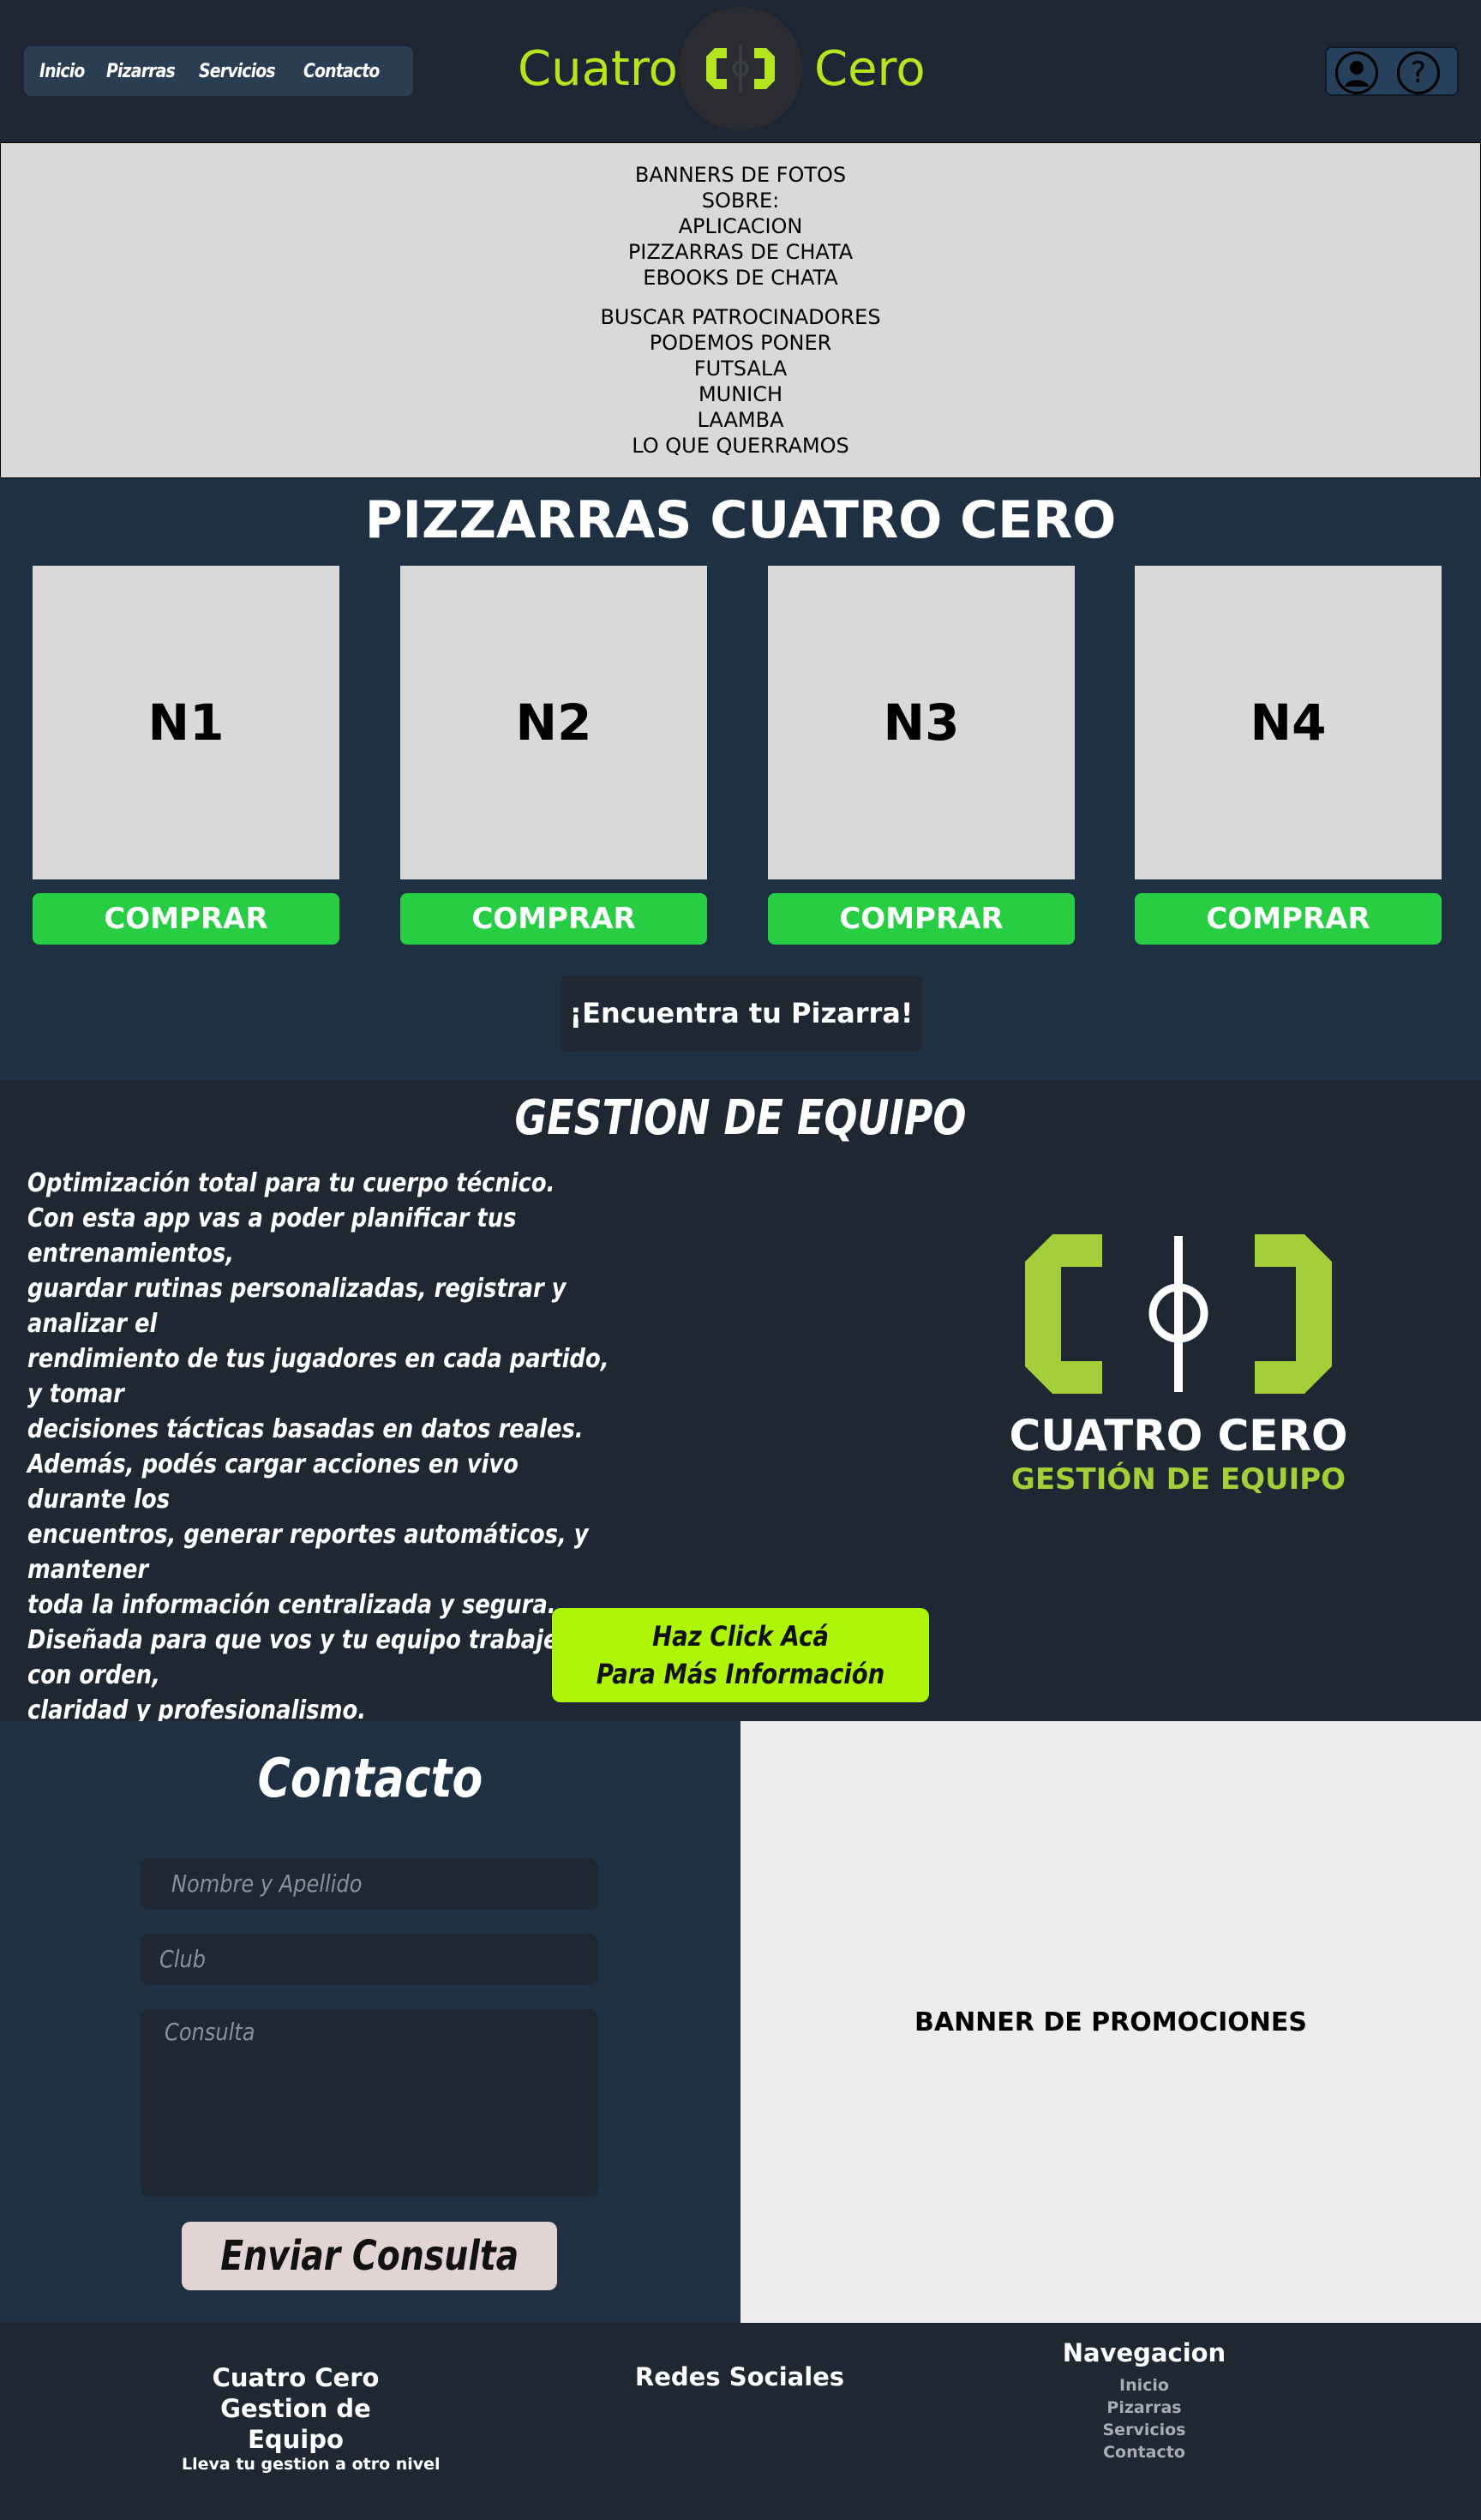  I want to click on nav-servicios: Servicios, so click(238, 71).